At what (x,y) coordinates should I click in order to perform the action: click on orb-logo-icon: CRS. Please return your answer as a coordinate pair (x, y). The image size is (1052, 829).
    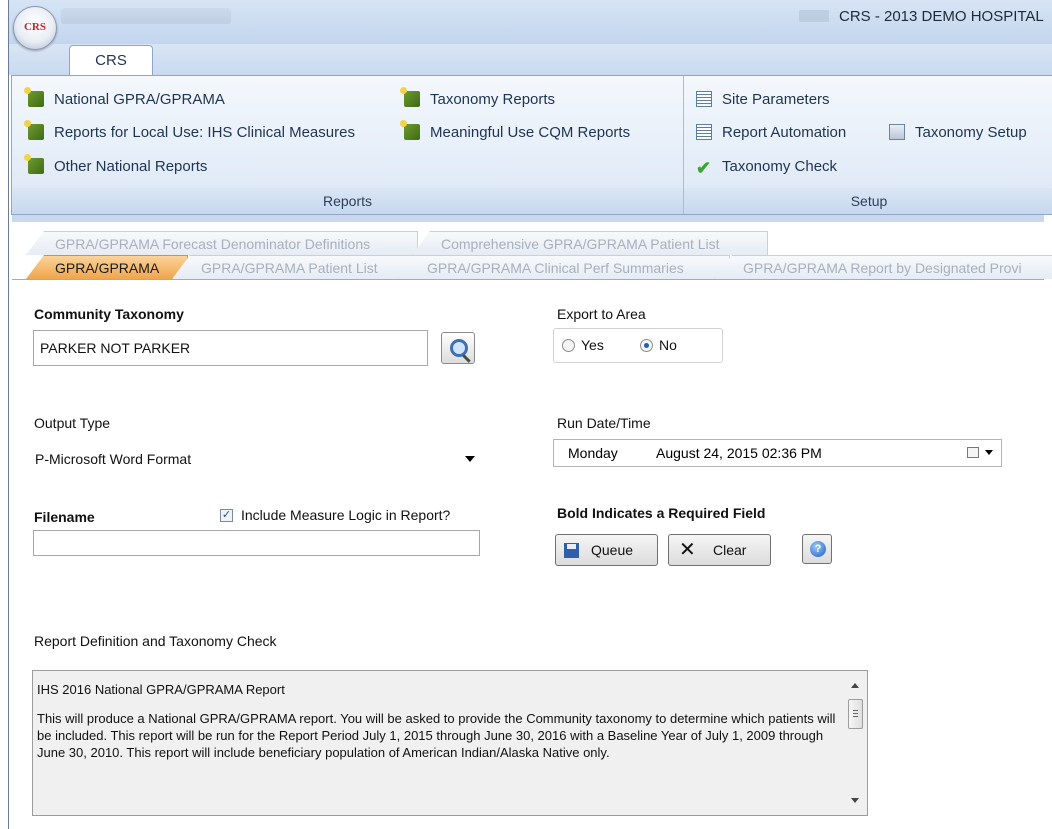
    Looking at the image, I should click on (34, 27).